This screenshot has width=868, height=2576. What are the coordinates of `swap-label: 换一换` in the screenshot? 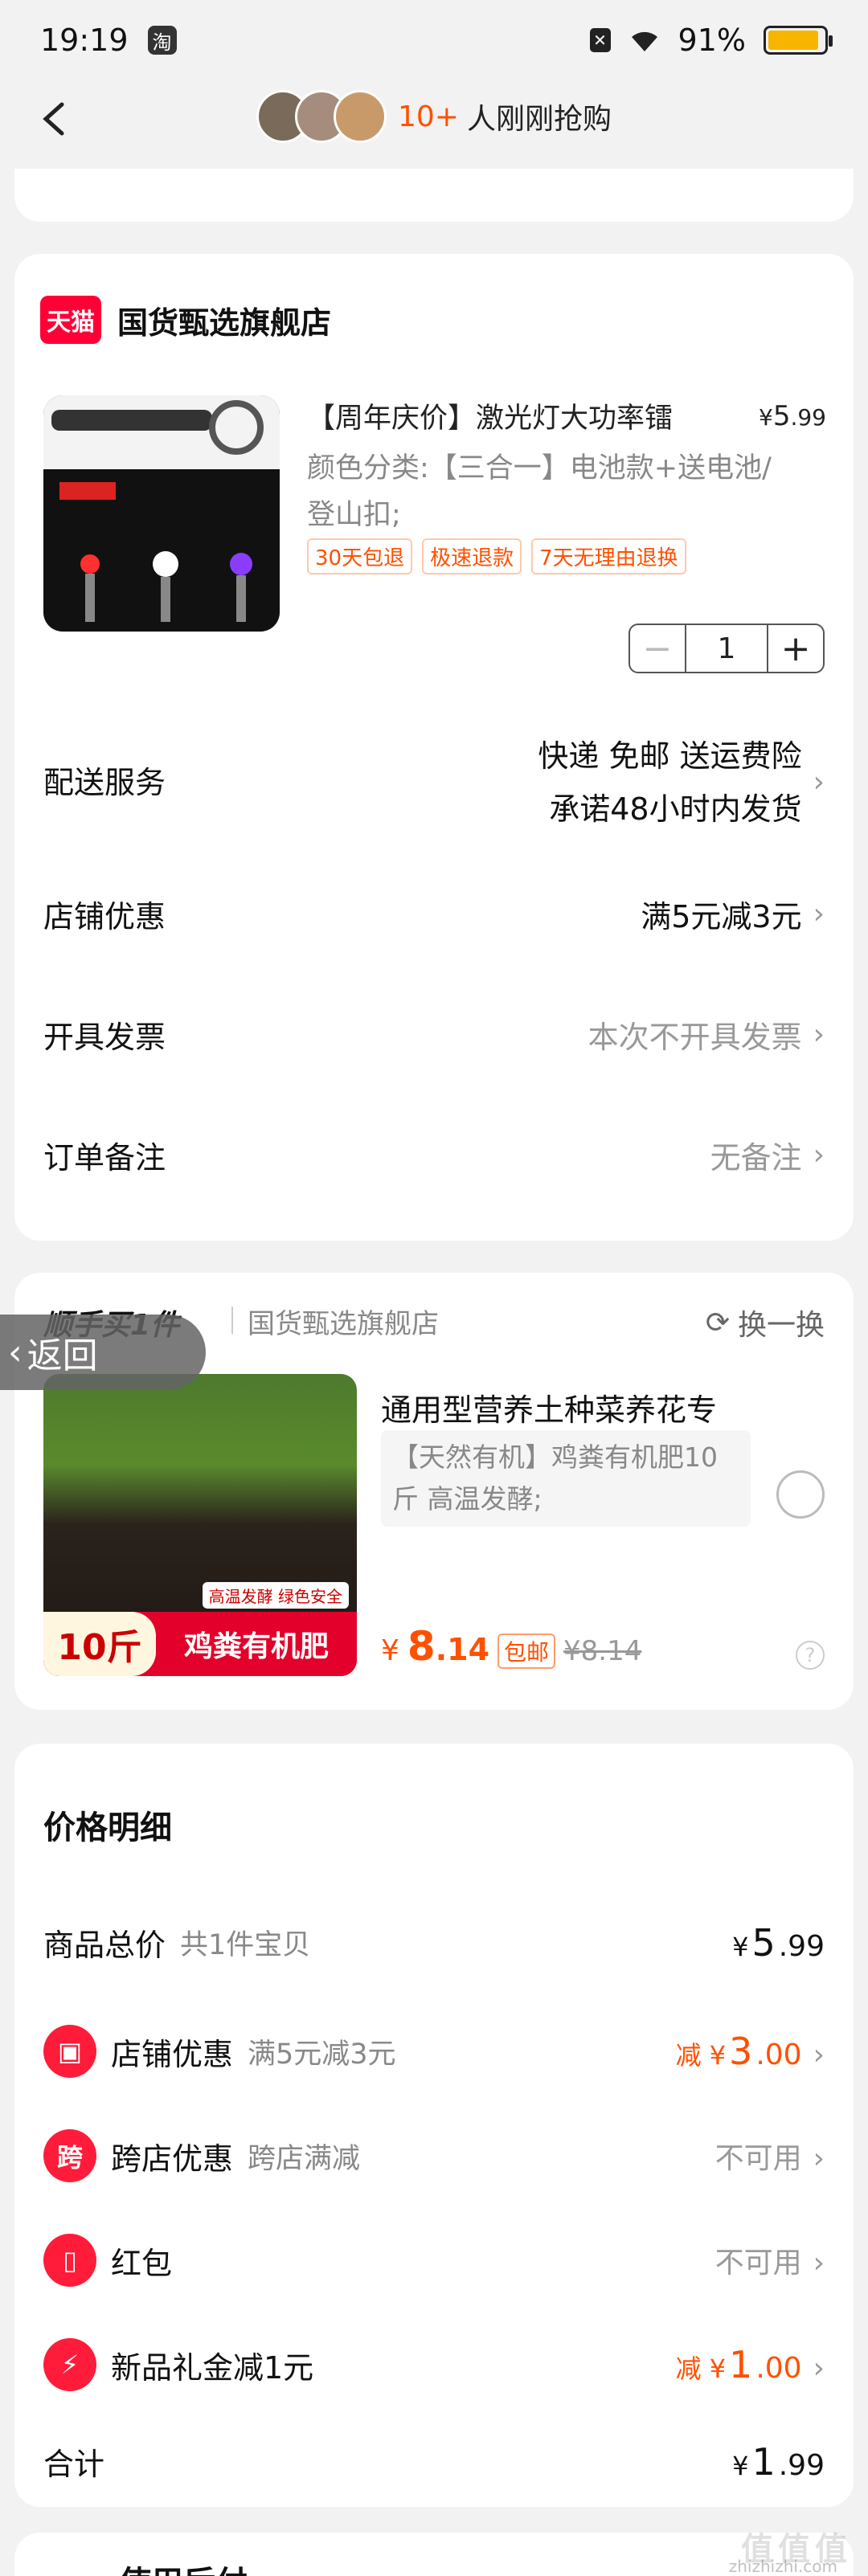 It's located at (781, 1325).